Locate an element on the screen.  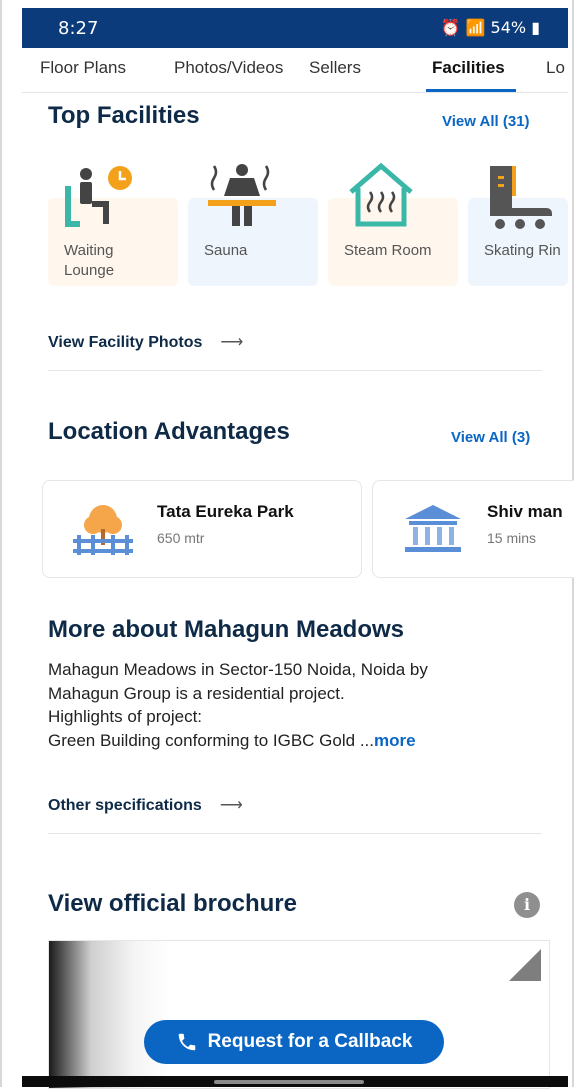
battery-percent: 54% is located at coordinates (508, 27).